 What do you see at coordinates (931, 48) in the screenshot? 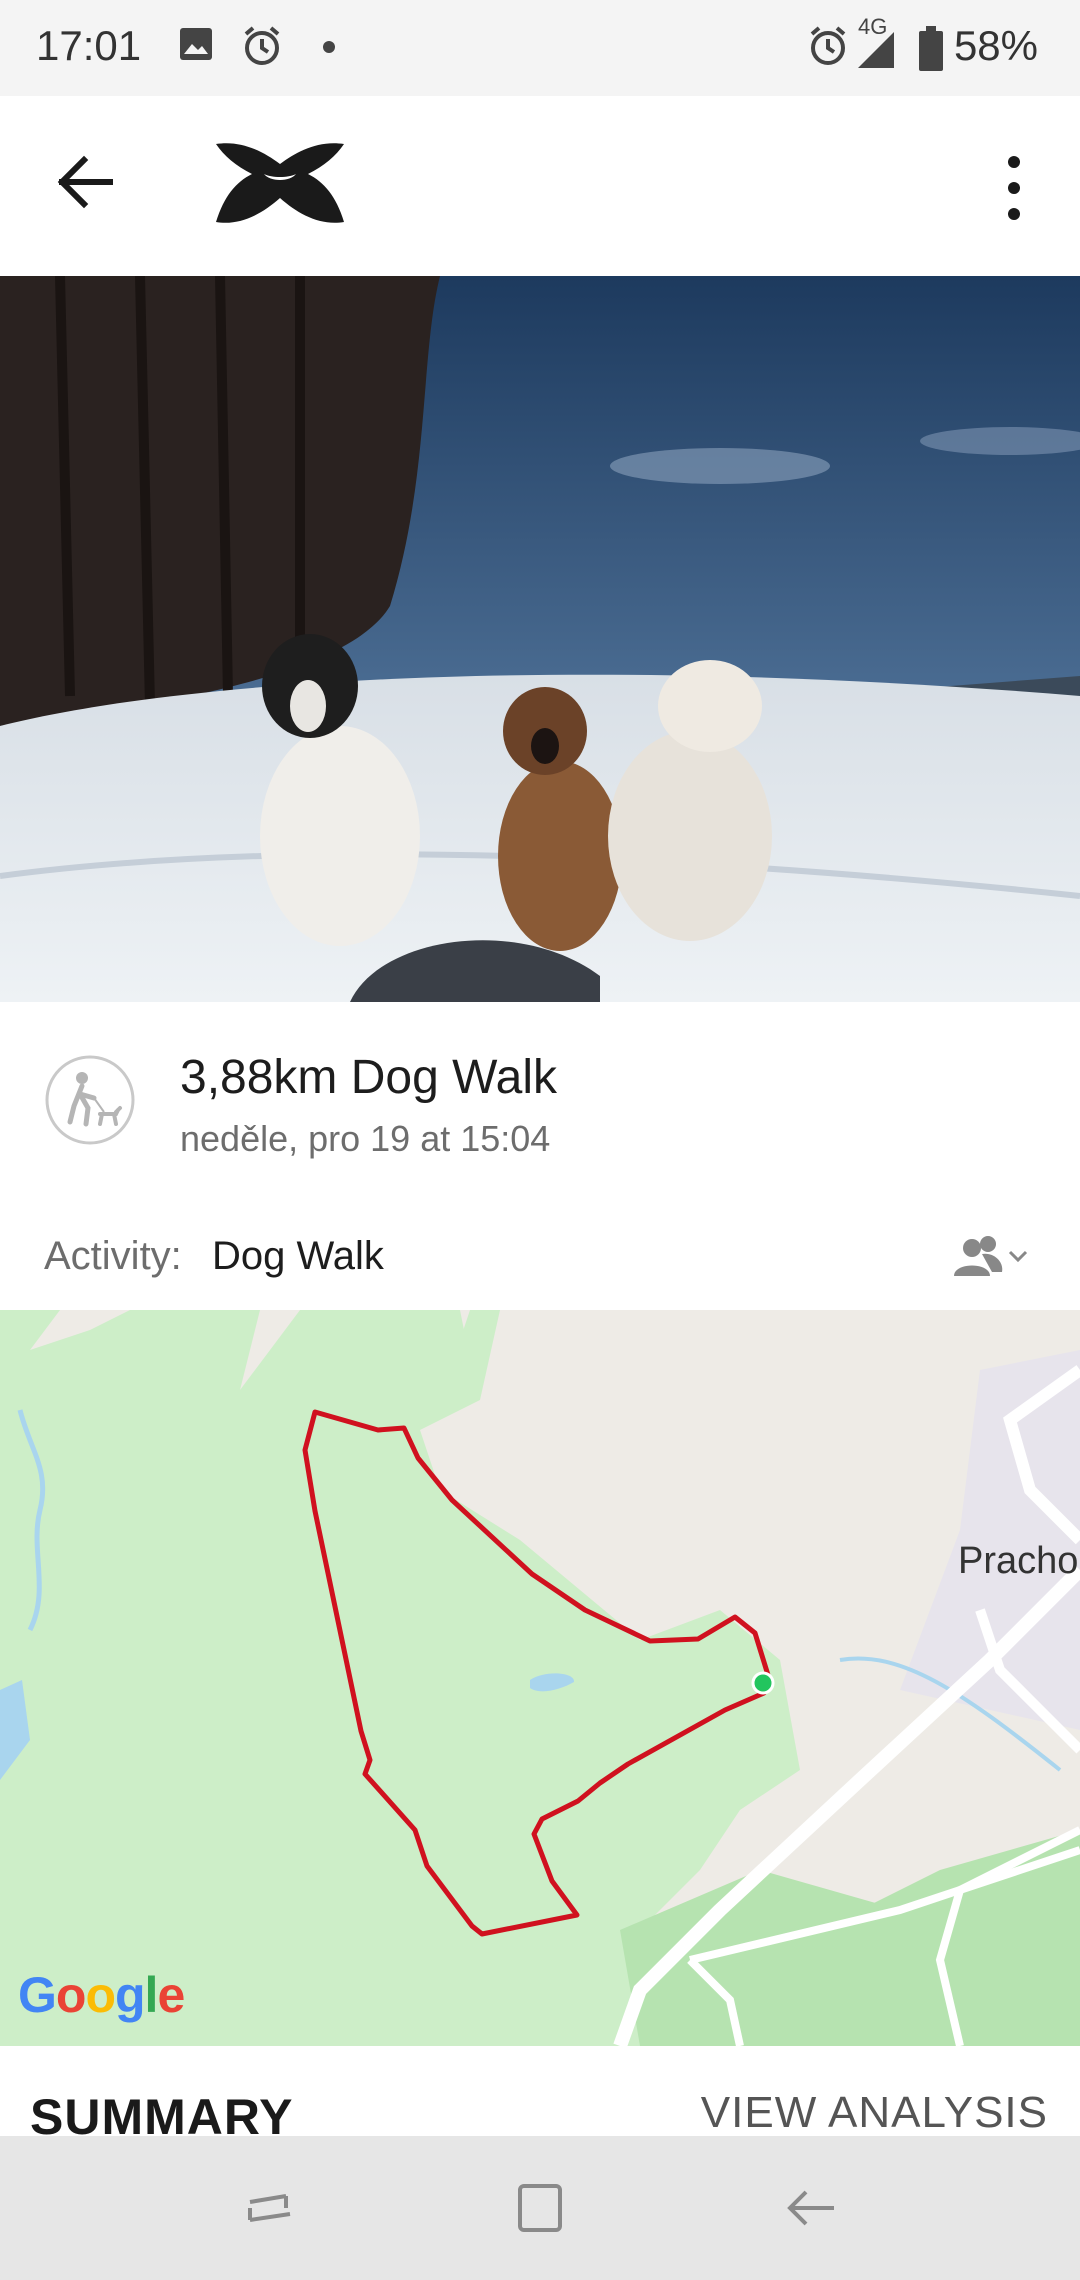
I see `battery-icon` at bounding box center [931, 48].